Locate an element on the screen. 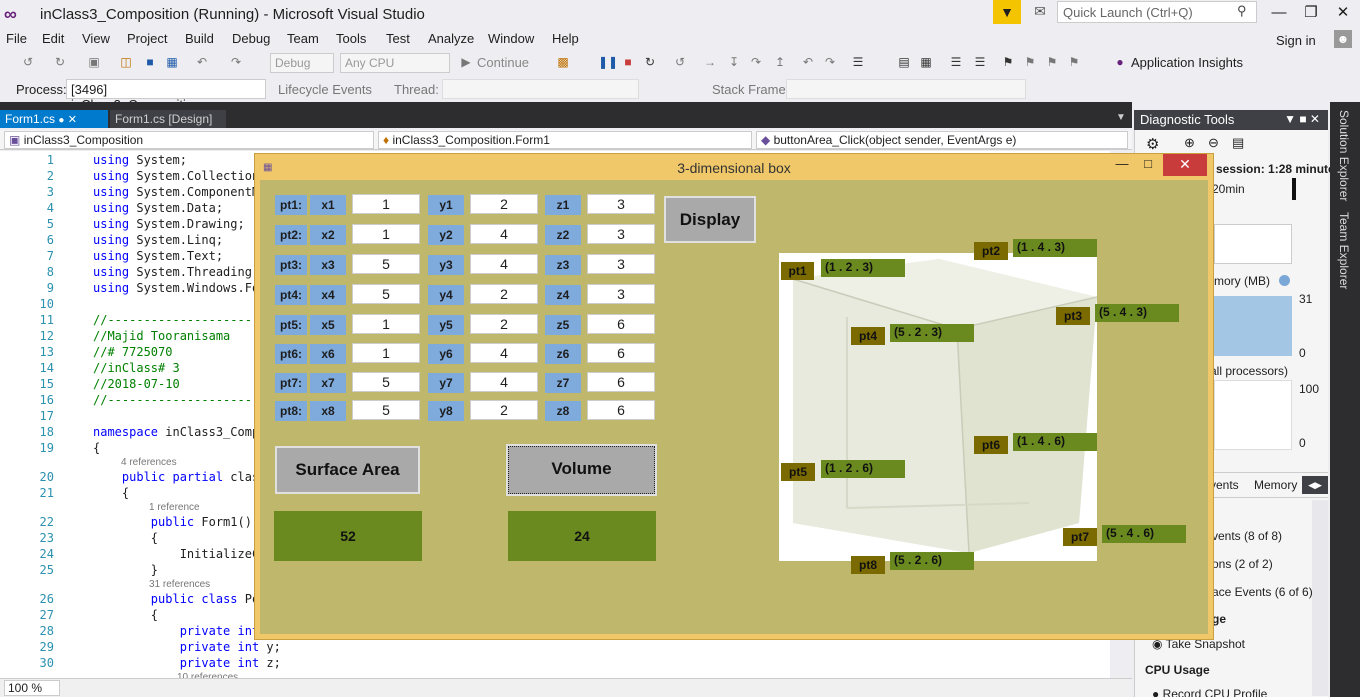 The image size is (1360, 697). codelens-references: 4 references is located at coordinates (149, 463).